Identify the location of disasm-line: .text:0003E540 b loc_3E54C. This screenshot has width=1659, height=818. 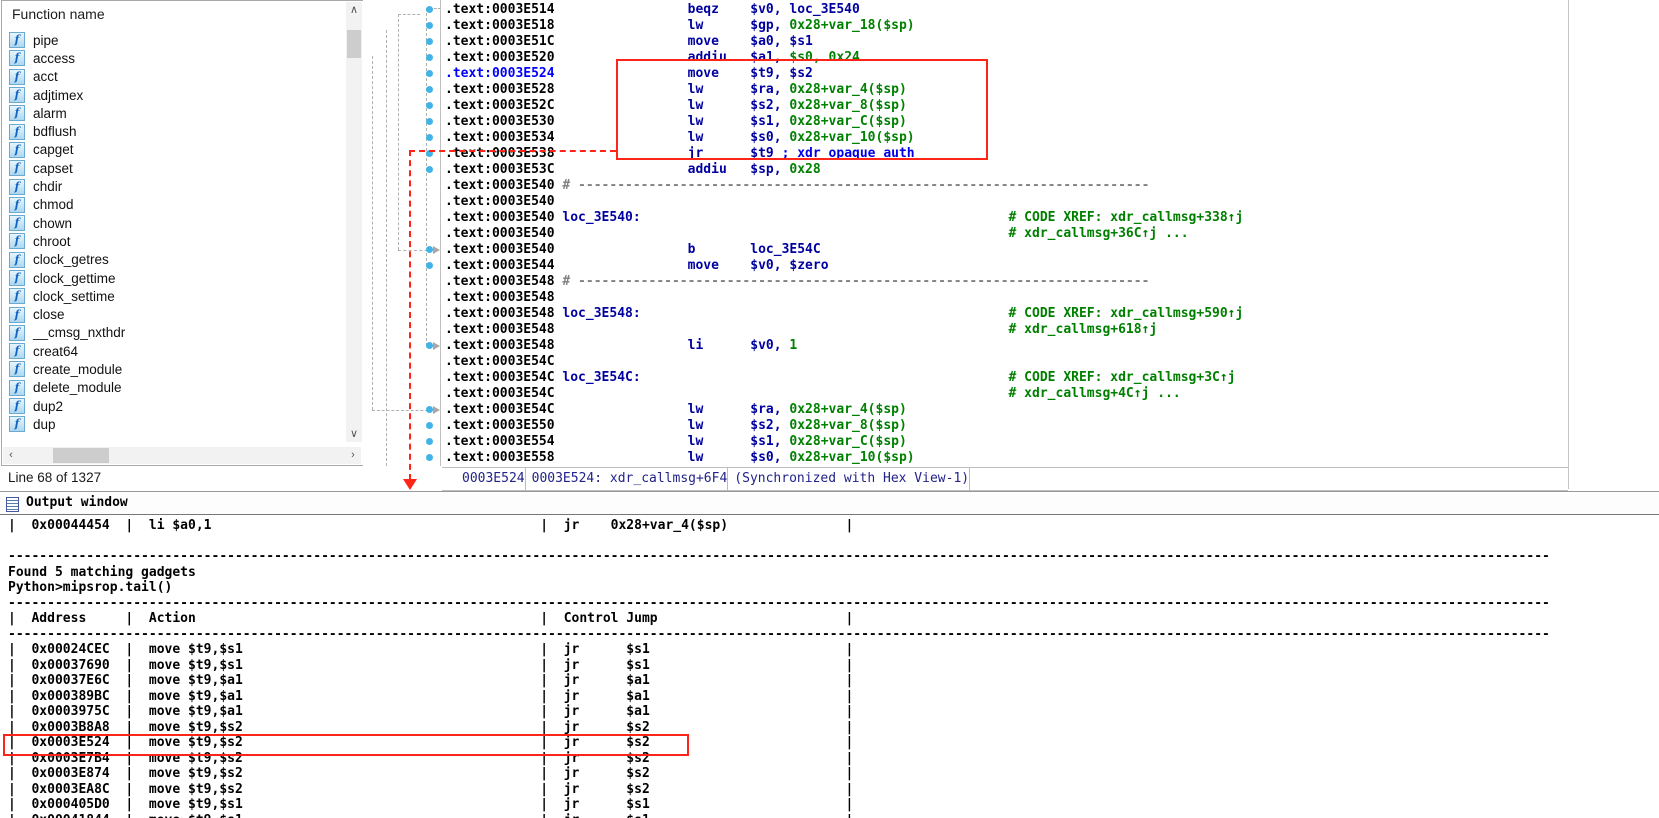
(844, 250).